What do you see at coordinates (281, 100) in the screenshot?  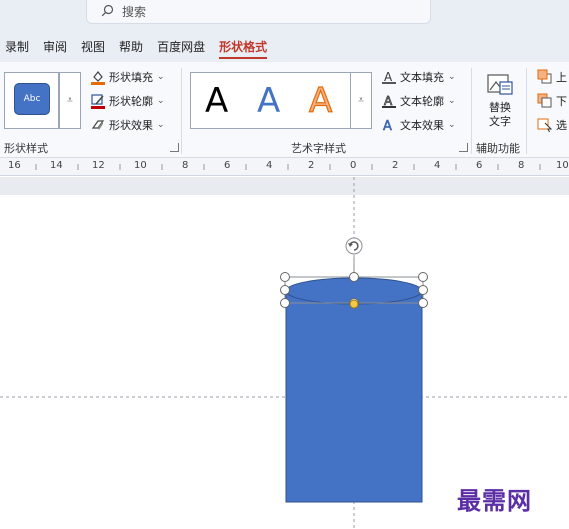 I see `wordart-style-gallery: A A A` at bounding box center [281, 100].